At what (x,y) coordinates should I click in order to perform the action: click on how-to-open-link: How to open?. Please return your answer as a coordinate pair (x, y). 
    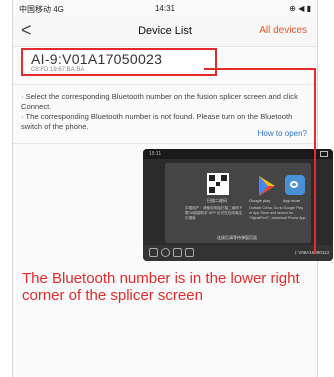
    Looking at the image, I should click on (282, 133).